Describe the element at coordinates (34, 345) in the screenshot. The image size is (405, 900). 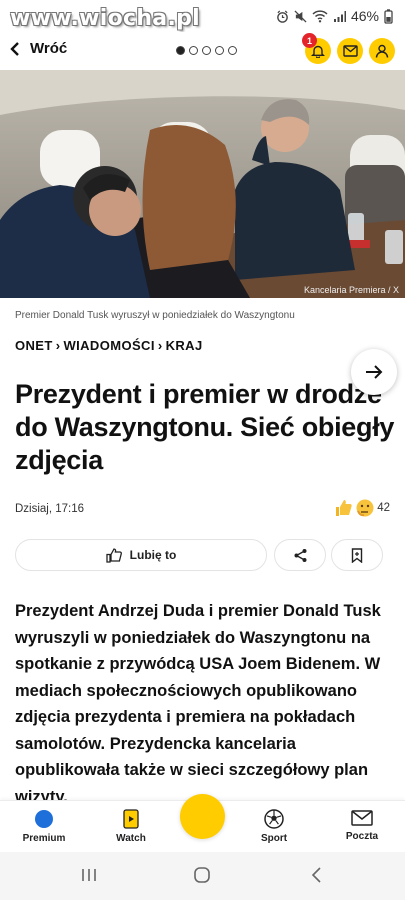
I see `breadcrumb-item: ONET` at that location.